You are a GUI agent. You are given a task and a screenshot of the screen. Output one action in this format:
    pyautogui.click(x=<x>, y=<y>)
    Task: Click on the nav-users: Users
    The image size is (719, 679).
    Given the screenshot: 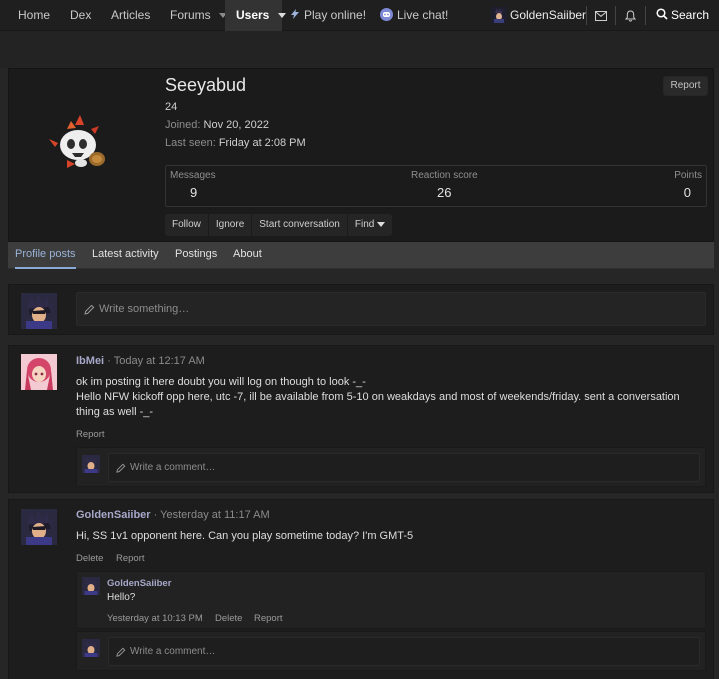 What is the action you would take?
    pyautogui.click(x=255, y=15)
    